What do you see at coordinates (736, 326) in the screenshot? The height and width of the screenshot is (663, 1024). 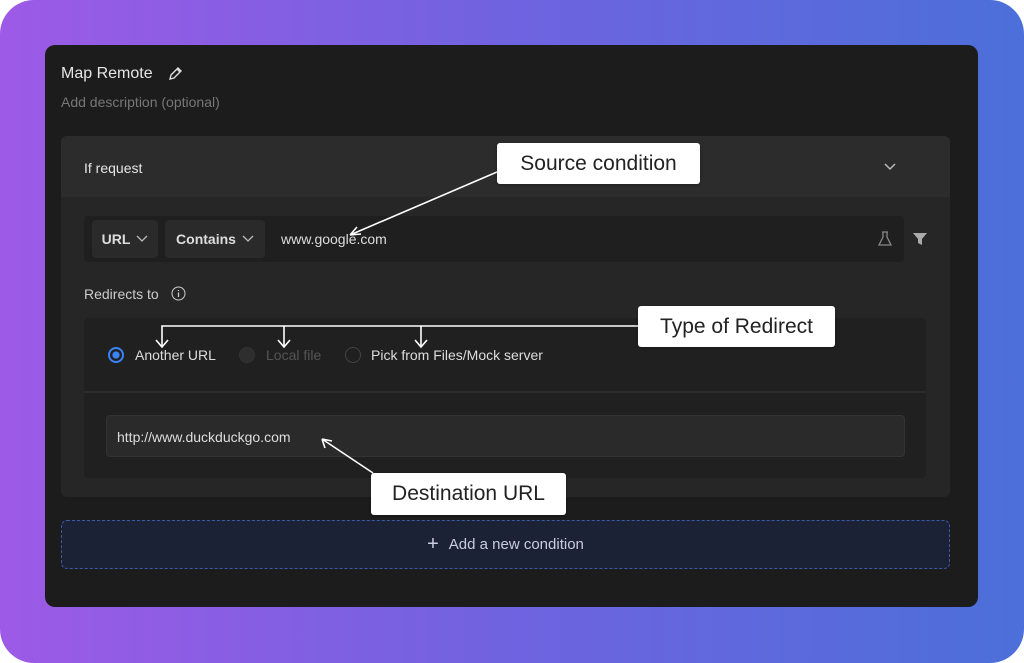 I see `annotation-type-of-redirect: Type of Redirect` at bounding box center [736, 326].